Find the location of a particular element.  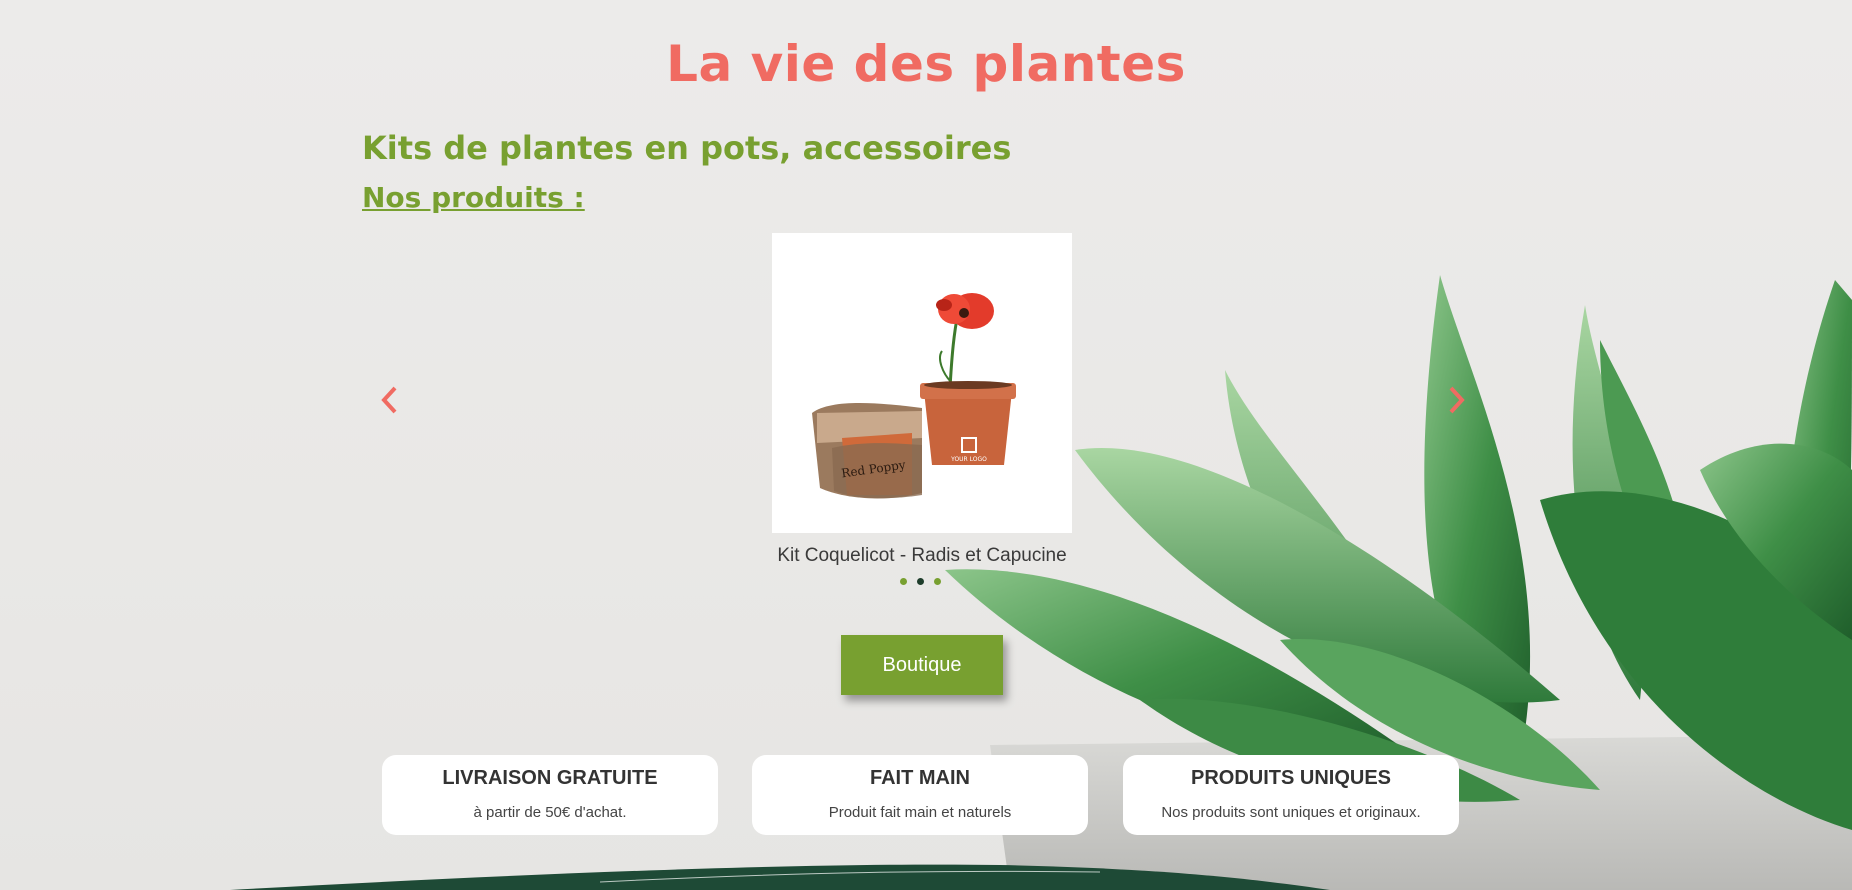

feature-title: PRODUITS UNIQUES is located at coordinates (1291, 778).